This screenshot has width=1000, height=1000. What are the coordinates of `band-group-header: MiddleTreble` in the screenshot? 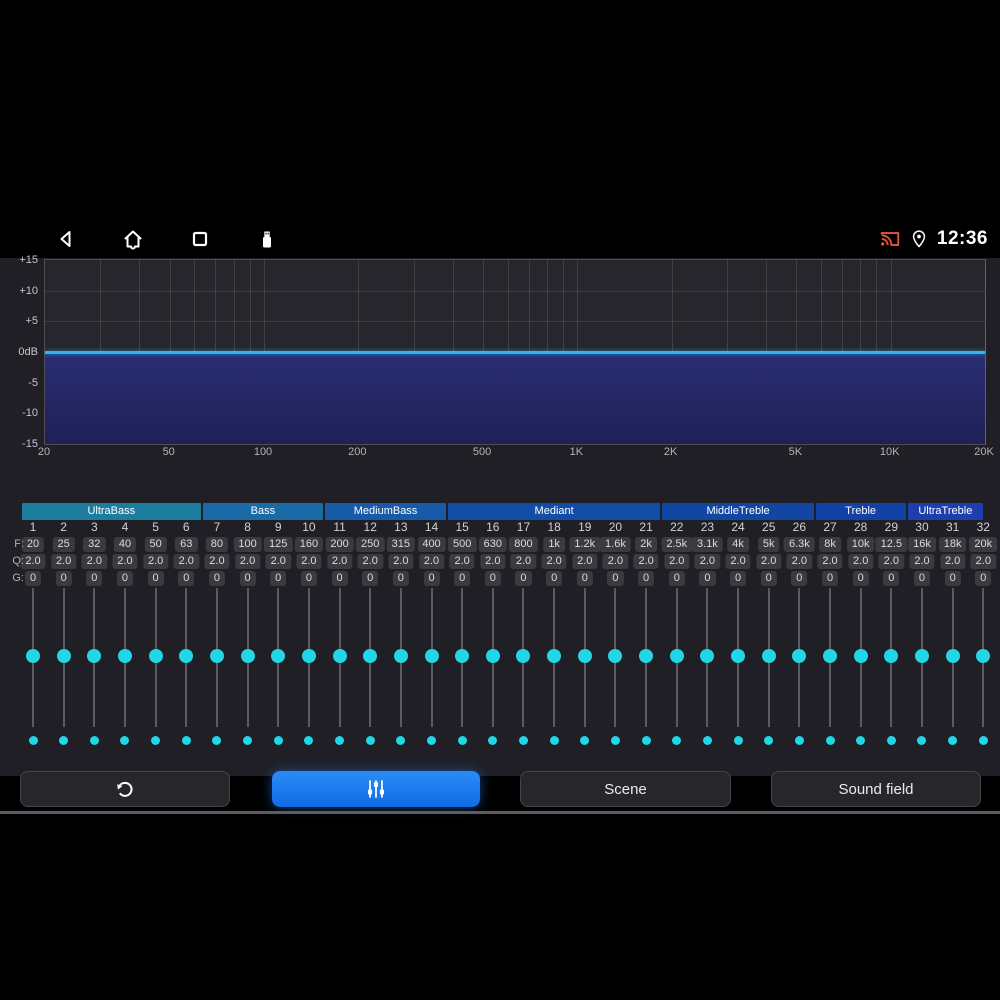 It's located at (738, 511).